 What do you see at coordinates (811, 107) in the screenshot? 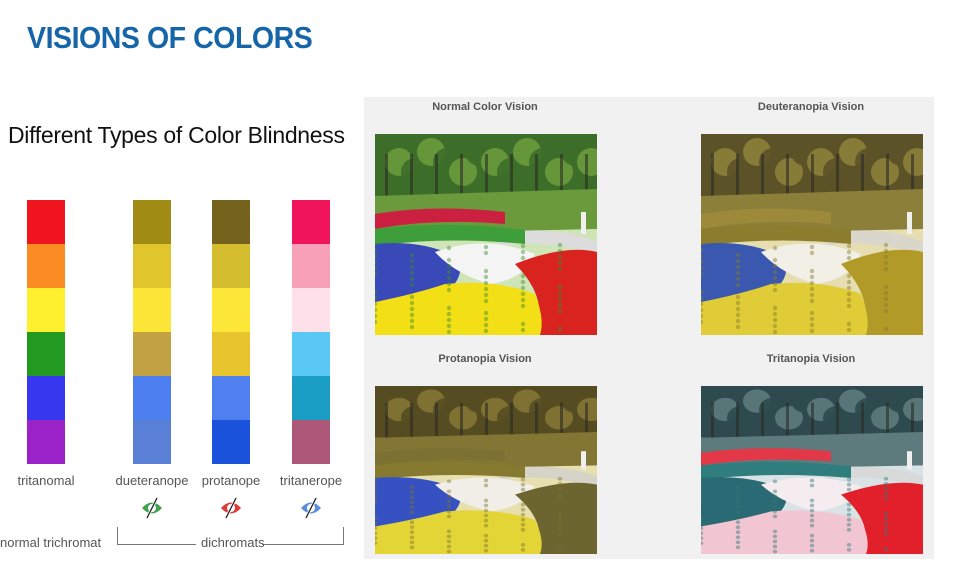
I see `caption-deuteranopia: Deuteranopia Vision` at bounding box center [811, 107].